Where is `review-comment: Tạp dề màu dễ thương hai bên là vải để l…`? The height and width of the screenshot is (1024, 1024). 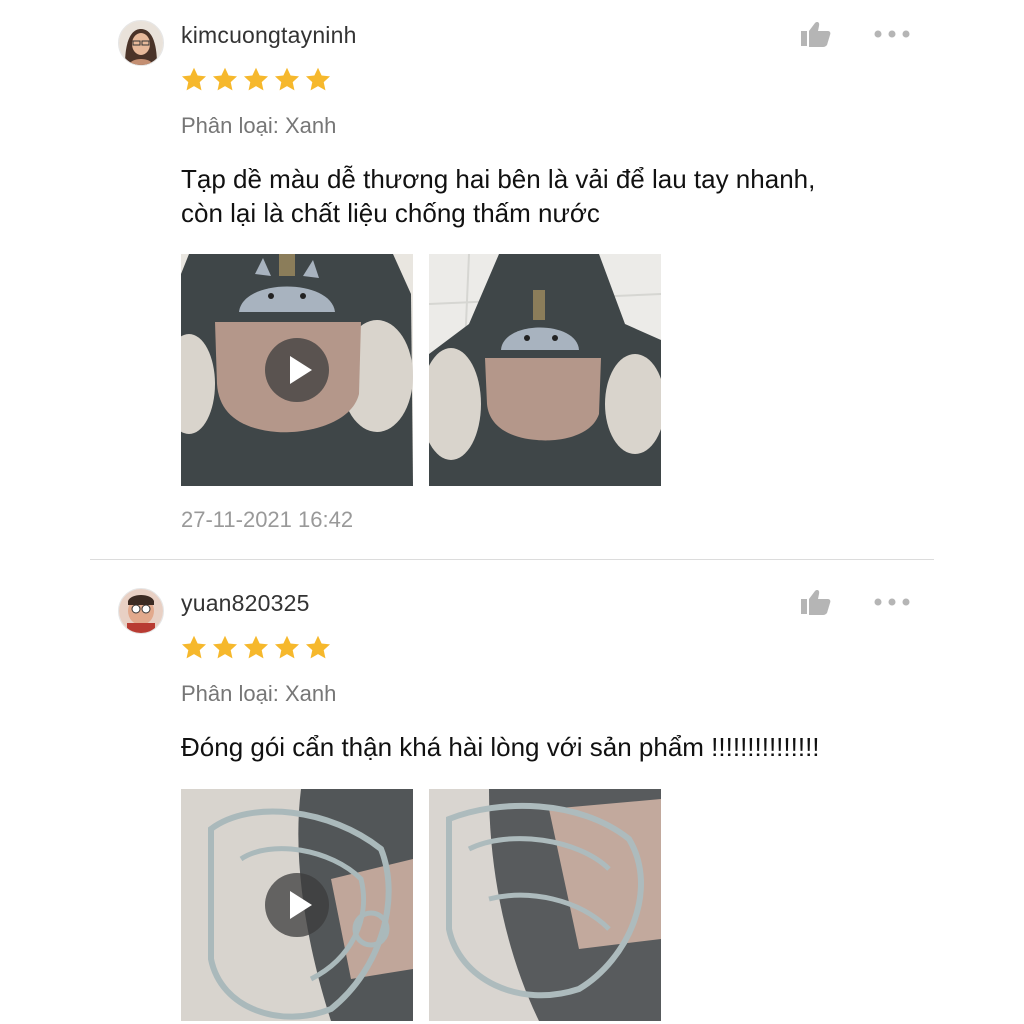
review-comment: Tạp dề màu dễ thương hai bên là vải để l… is located at coordinates (541, 196).